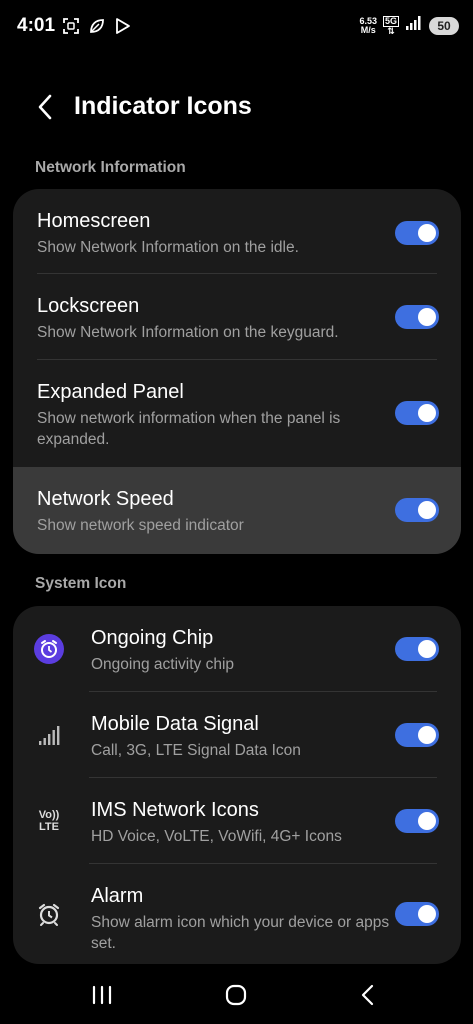 This screenshot has width=473, height=1024. Describe the element at coordinates (168, 247) in the screenshot. I see `setting-subtitle: Show Network Information on the idle.` at that location.